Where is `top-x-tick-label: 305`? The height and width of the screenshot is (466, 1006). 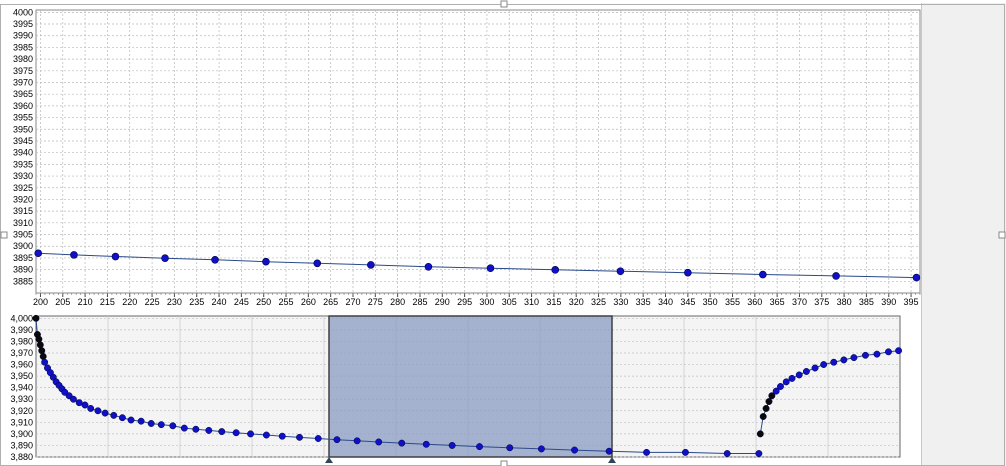 top-x-tick-label: 305 is located at coordinates (509, 302).